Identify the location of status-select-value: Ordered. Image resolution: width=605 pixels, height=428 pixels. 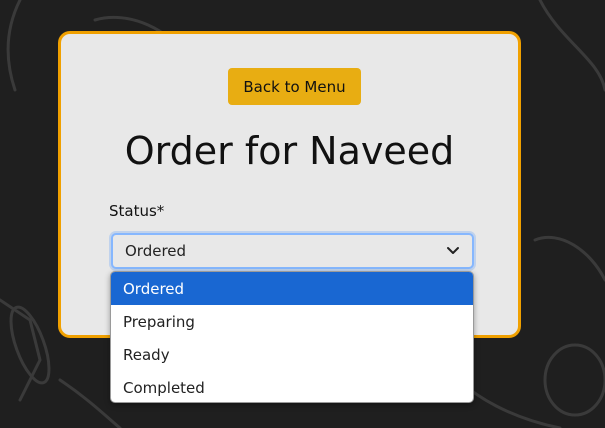
(156, 251).